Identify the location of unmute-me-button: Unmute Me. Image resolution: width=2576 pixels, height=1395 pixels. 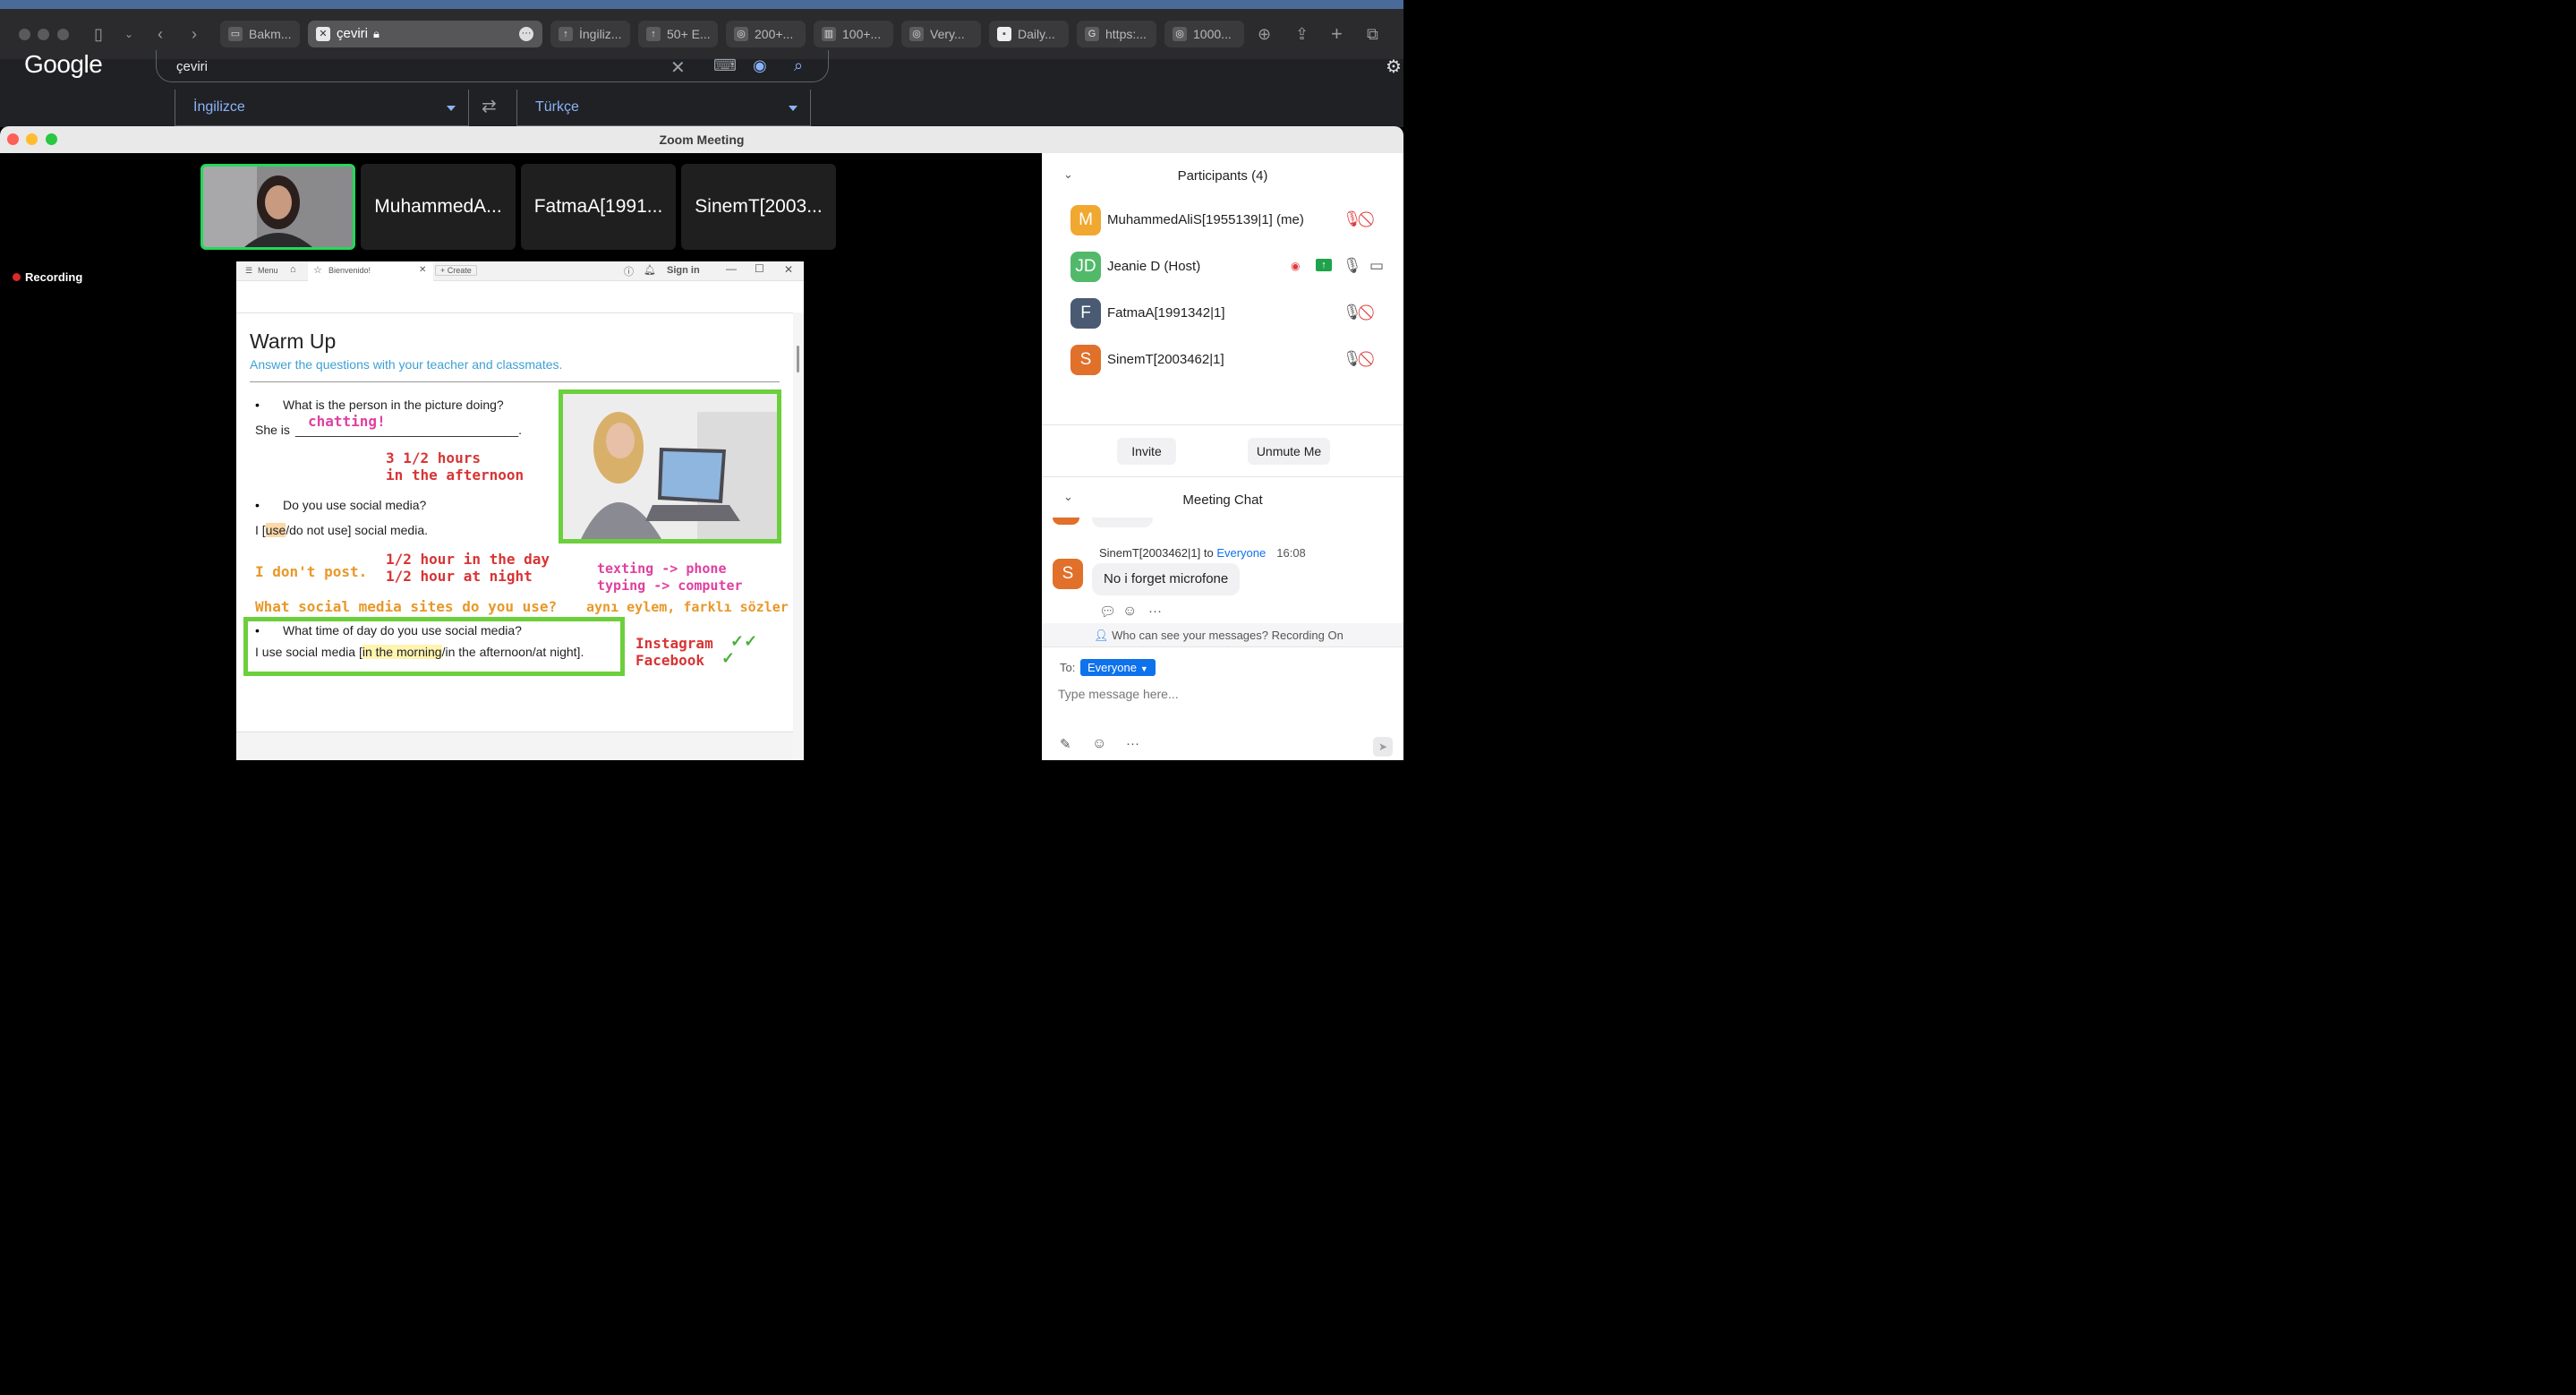
(1289, 451).